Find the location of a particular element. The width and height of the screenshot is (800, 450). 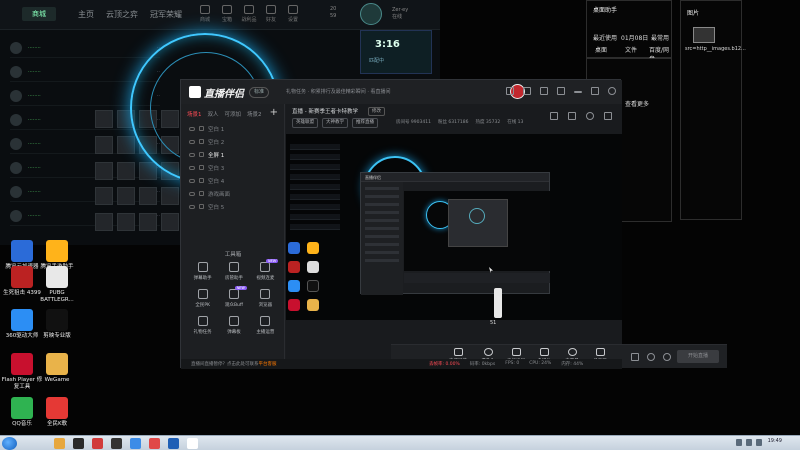

tab-duo: 双人 is located at coordinates (213, 114).